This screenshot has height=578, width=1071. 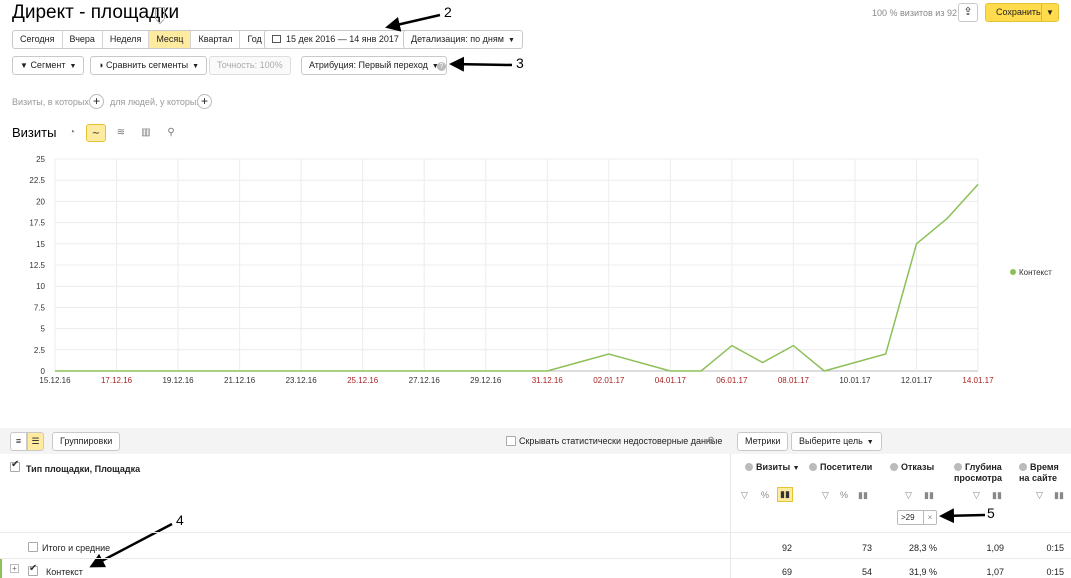 What do you see at coordinates (43, 371) in the screenshot?
I see `y-tick-label: 0` at bounding box center [43, 371].